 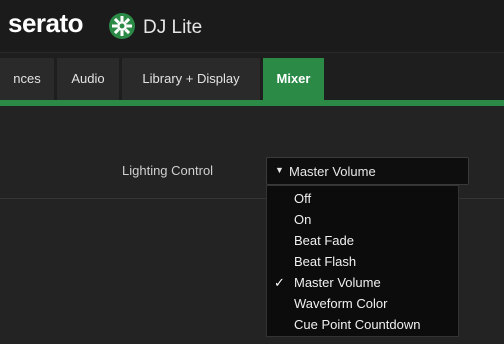 I want to click on menu-item-label: Master Volume, so click(x=337, y=282).